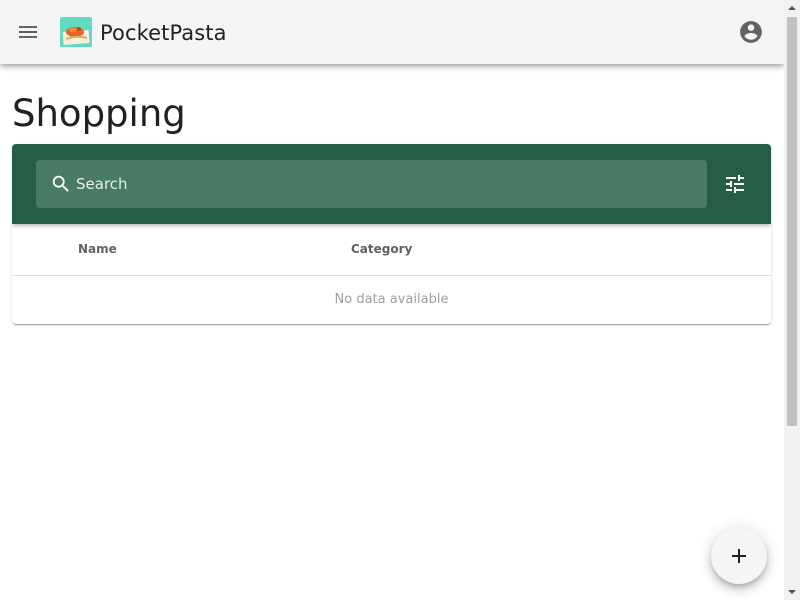 The height and width of the screenshot is (600, 800). I want to click on app-title: PocketPasta, so click(163, 33).